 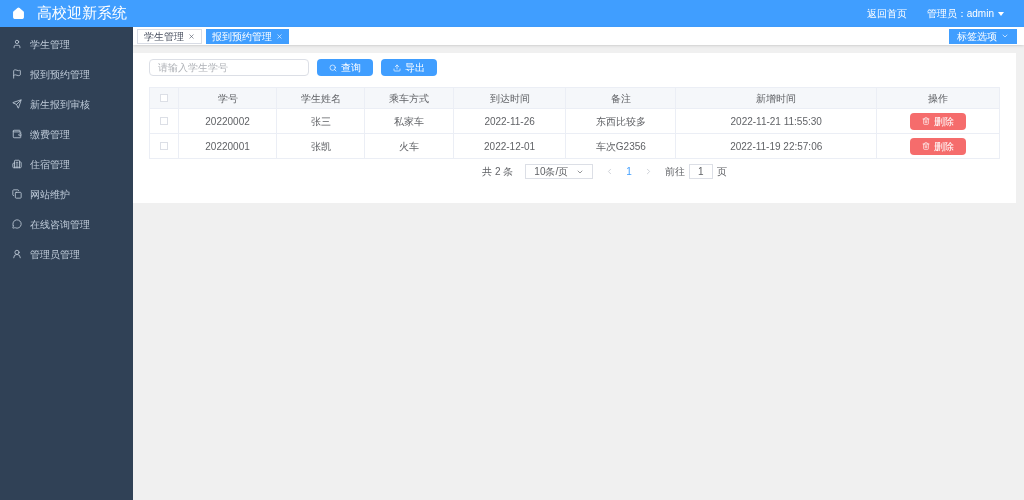 What do you see at coordinates (229, 67) in the screenshot?
I see `search-field: 请输入学生学号` at bounding box center [229, 67].